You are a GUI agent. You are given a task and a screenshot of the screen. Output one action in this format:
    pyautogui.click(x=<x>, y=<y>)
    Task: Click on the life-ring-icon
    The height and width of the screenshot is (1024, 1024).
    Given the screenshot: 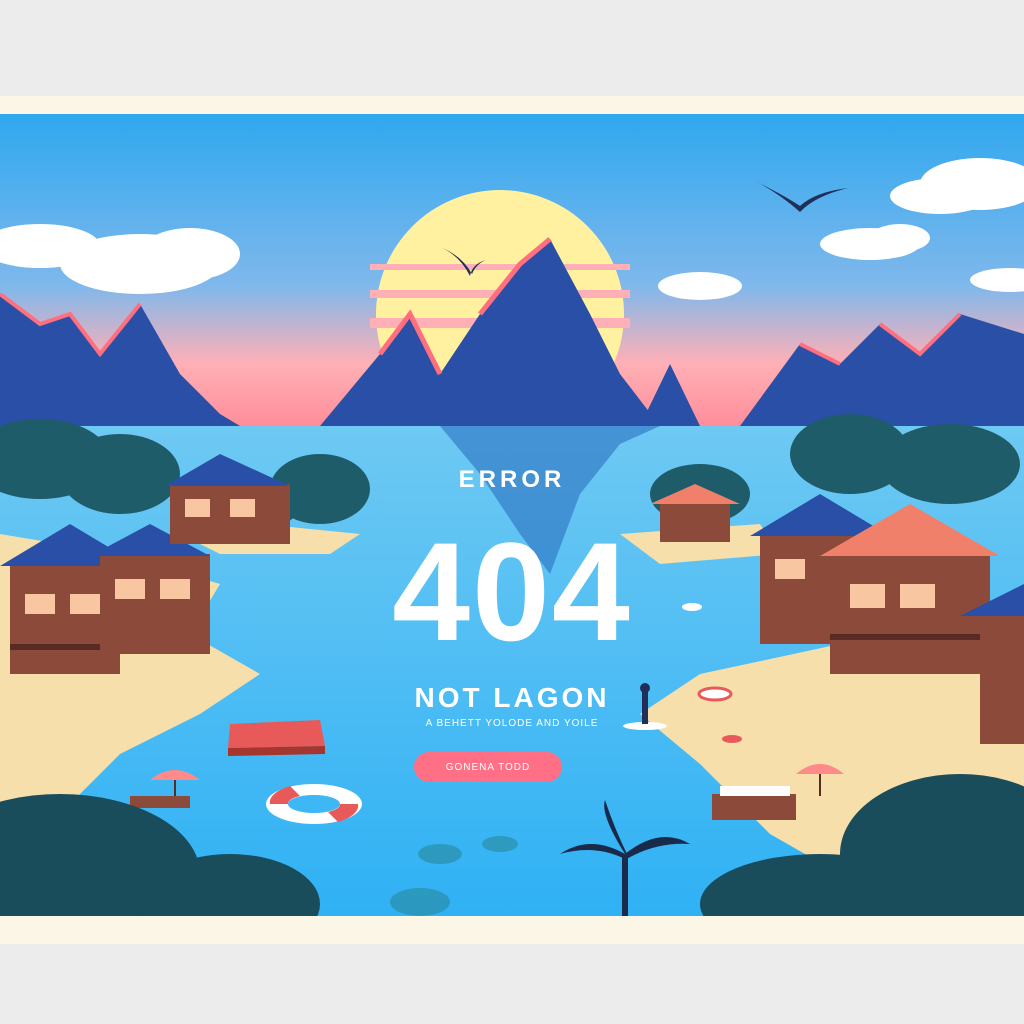 What is the action you would take?
    pyautogui.click(x=314, y=804)
    